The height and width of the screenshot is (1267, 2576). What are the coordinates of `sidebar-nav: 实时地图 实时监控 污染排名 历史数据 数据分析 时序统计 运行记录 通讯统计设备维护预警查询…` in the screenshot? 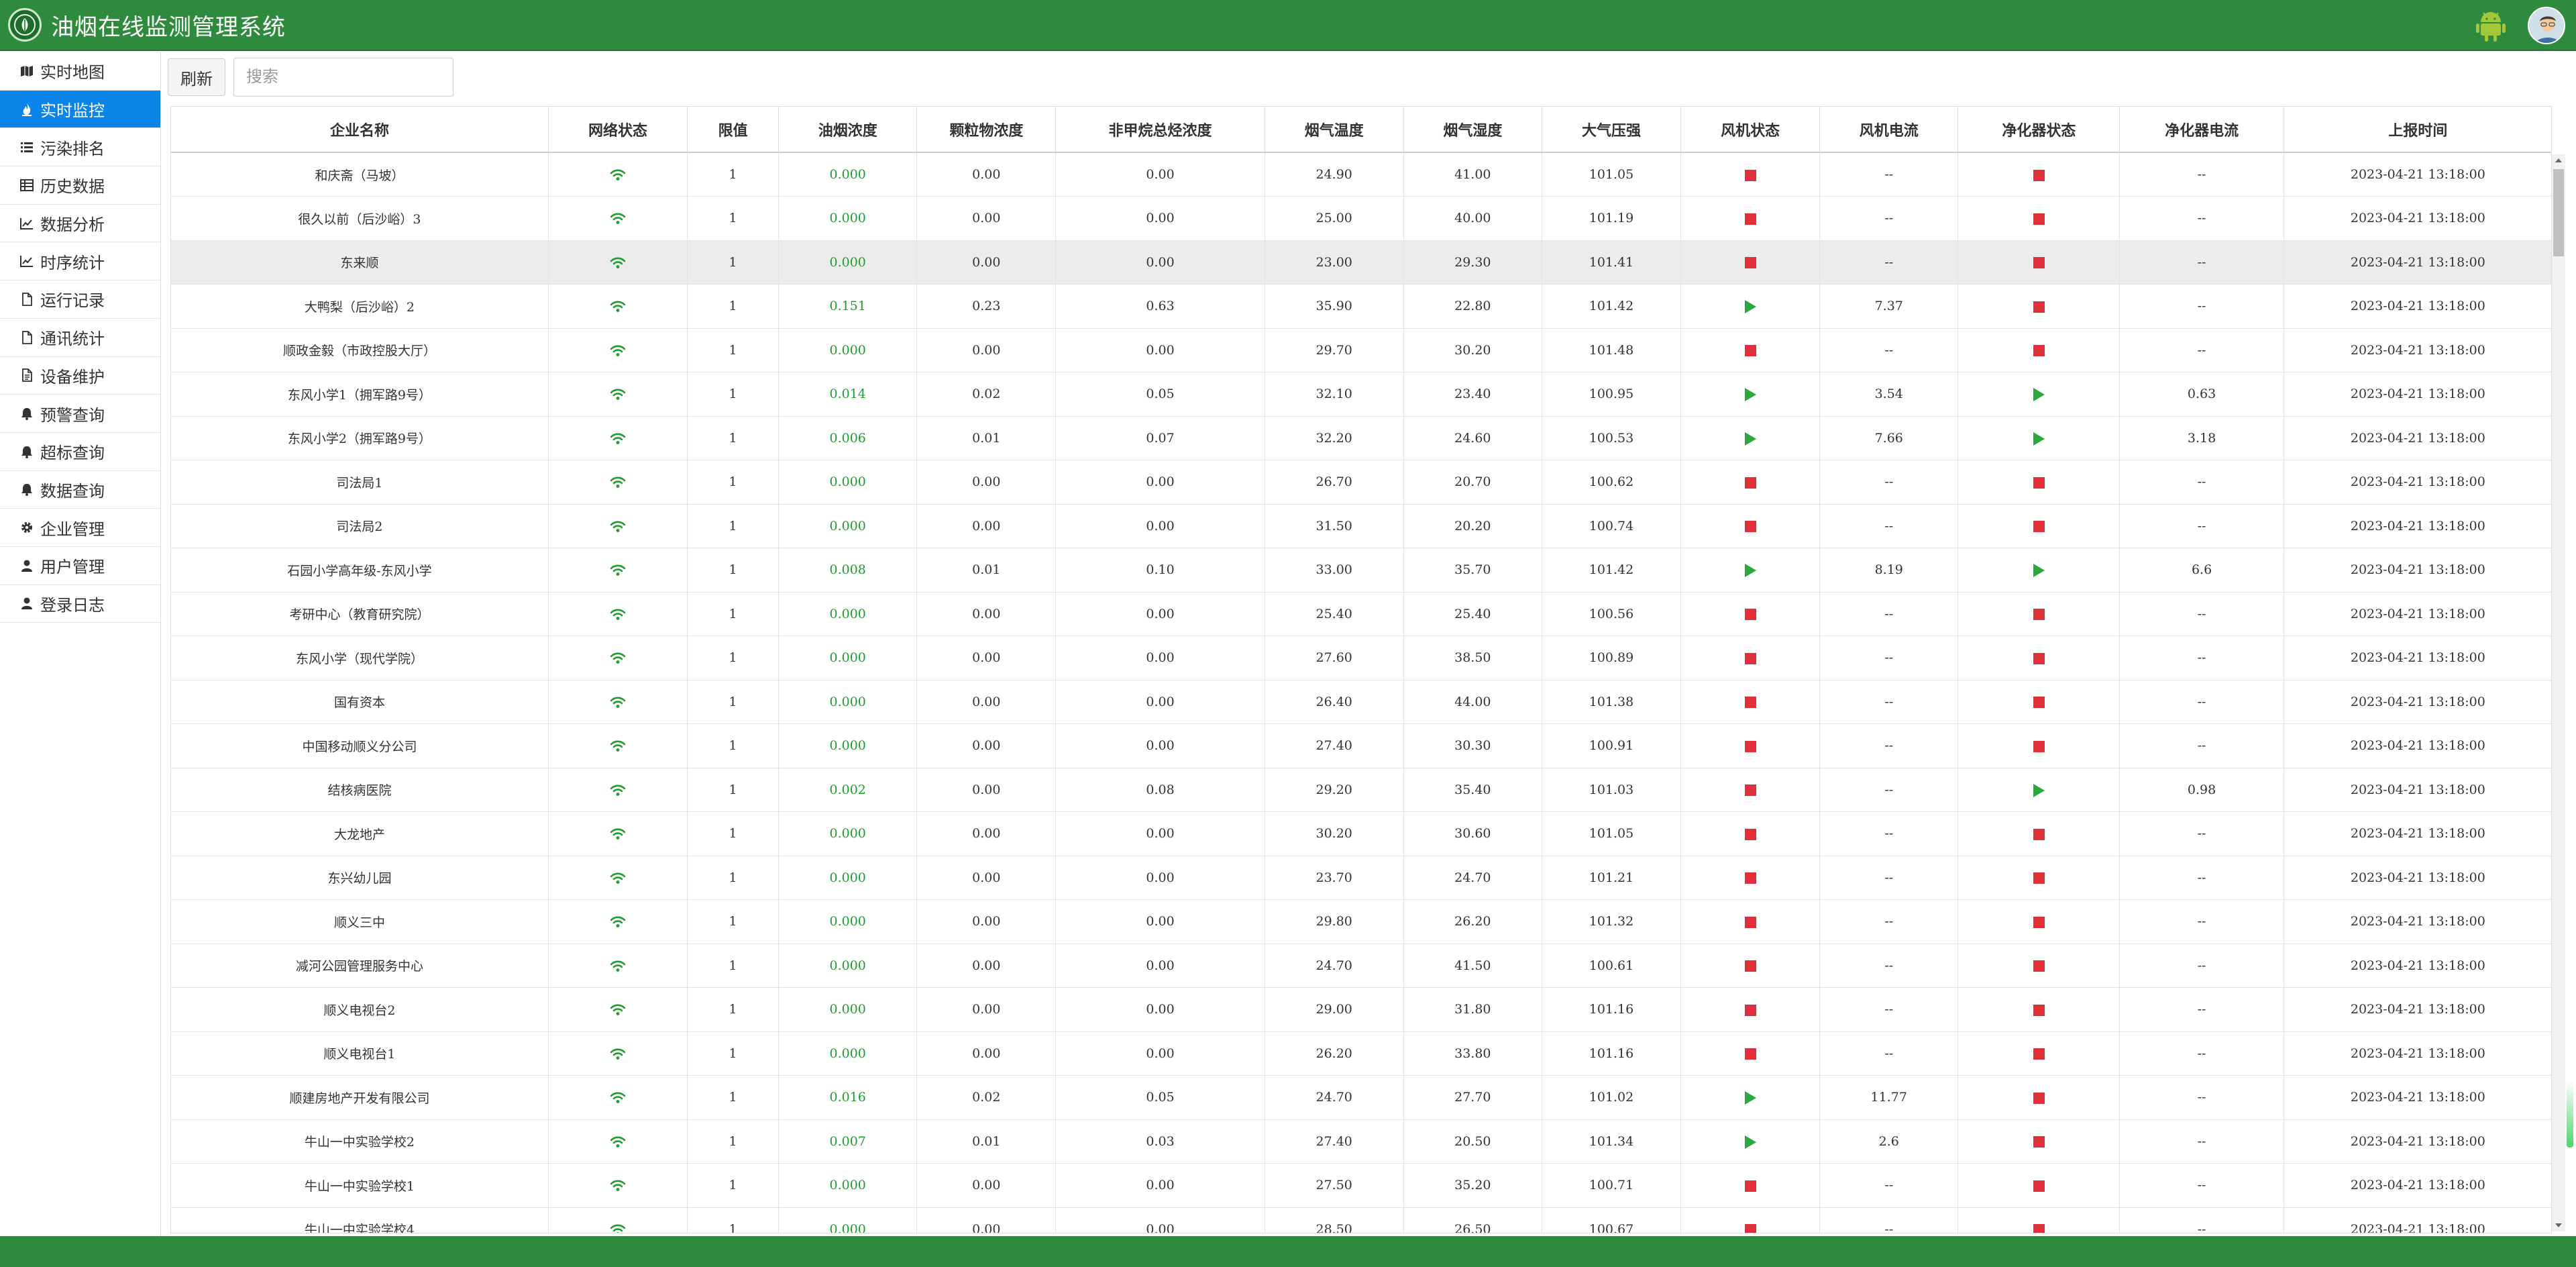 It's located at (80, 644).